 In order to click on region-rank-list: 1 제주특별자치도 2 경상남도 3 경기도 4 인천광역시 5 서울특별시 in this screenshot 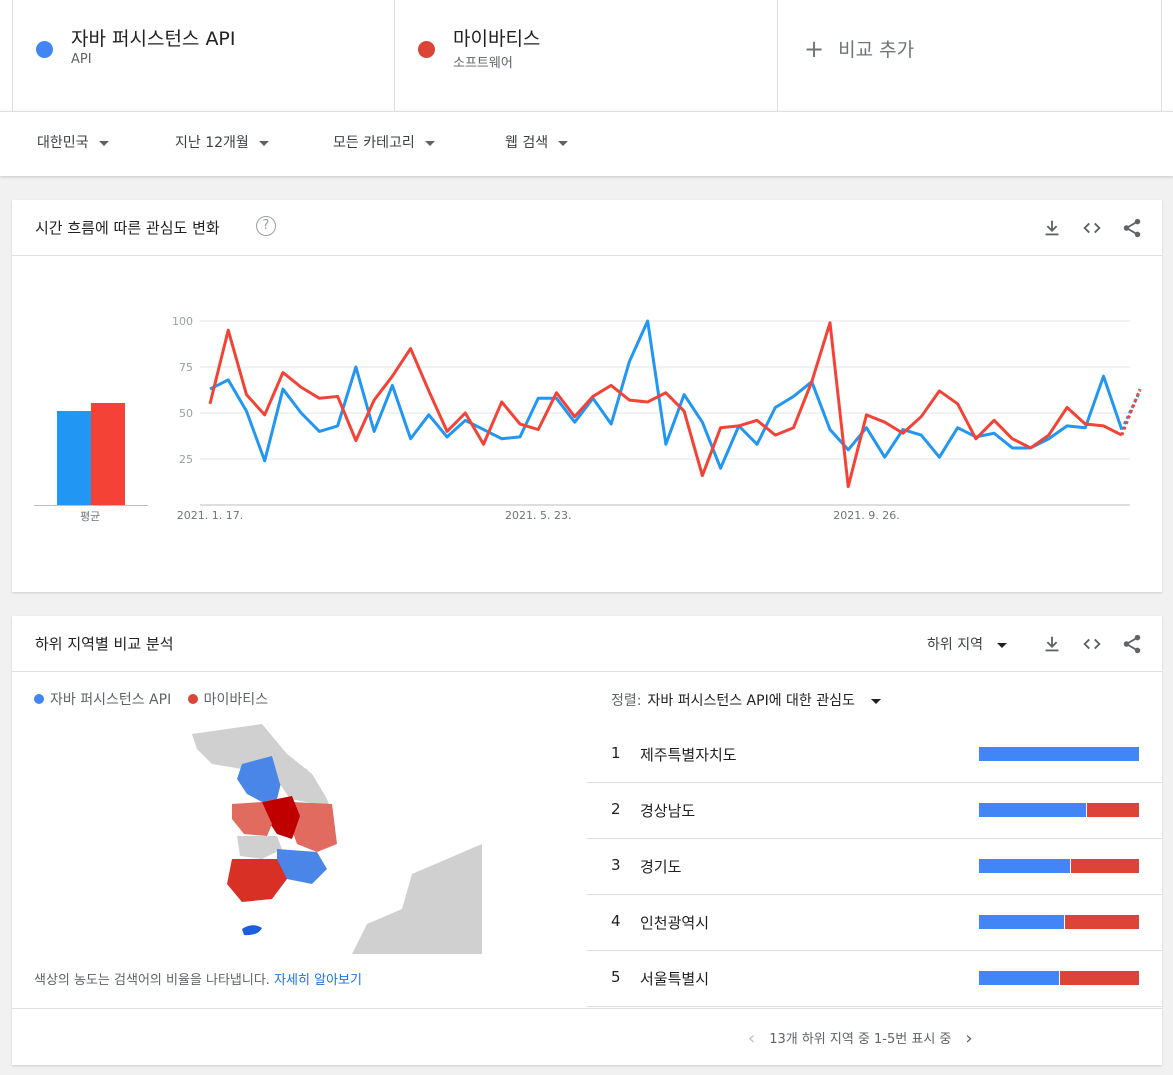, I will do `click(874, 867)`.